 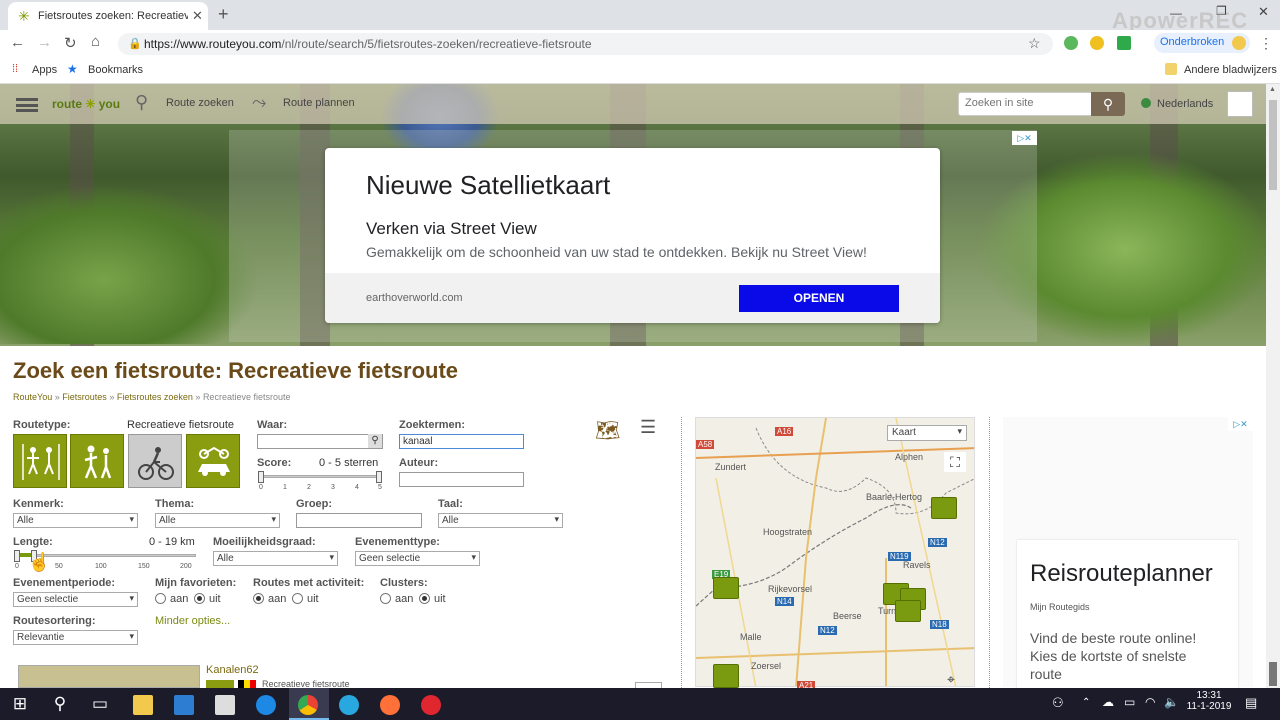 I want to click on thema-select: Alle, so click(x=217, y=520).